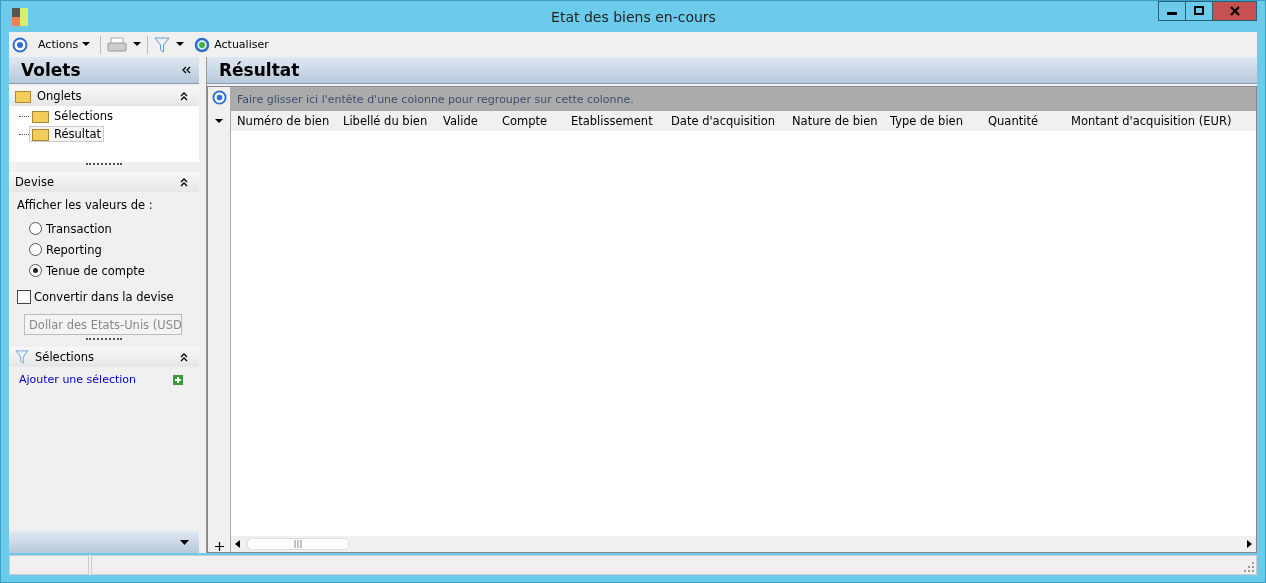 The width and height of the screenshot is (1266, 583). Describe the element at coordinates (79, 228) in the screenshot. I see `radio-label: Transaction` at that location.